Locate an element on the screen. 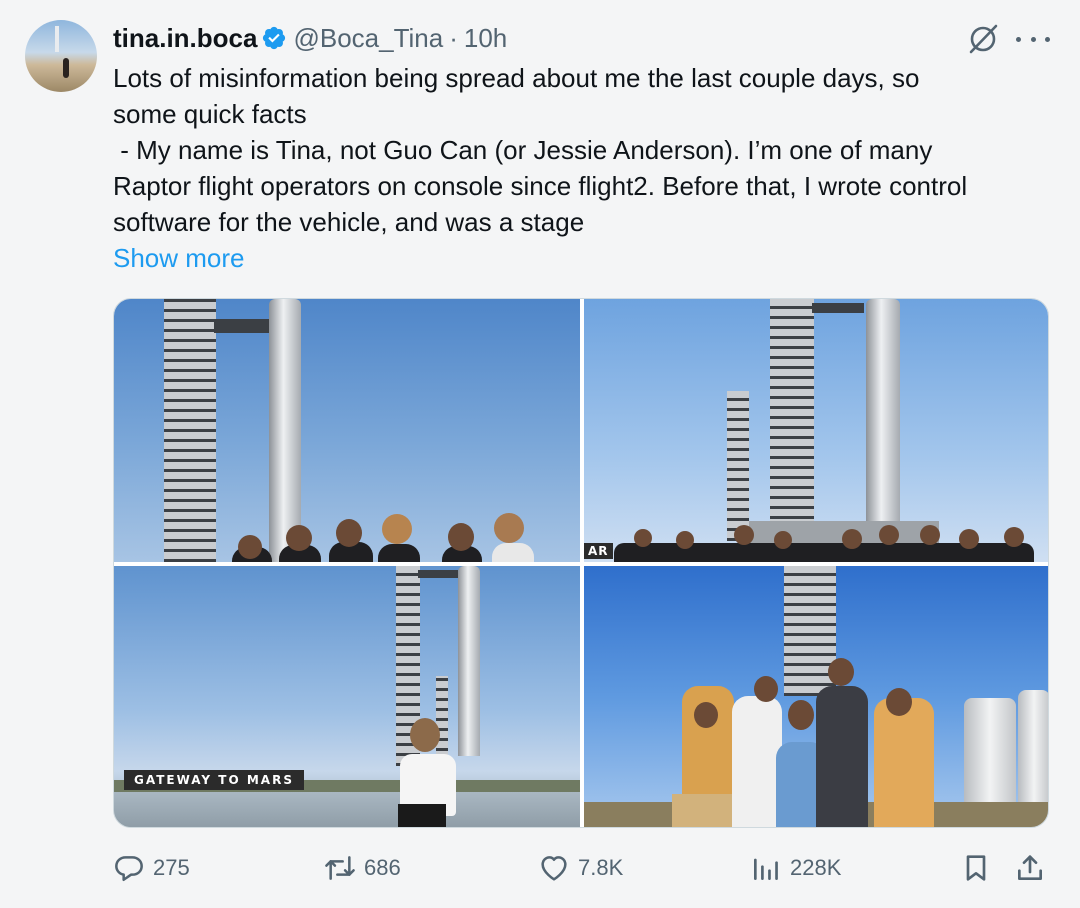 The height and width of the screenshot is (908, 1080). reply-icon is located at coordinates (129, 868).